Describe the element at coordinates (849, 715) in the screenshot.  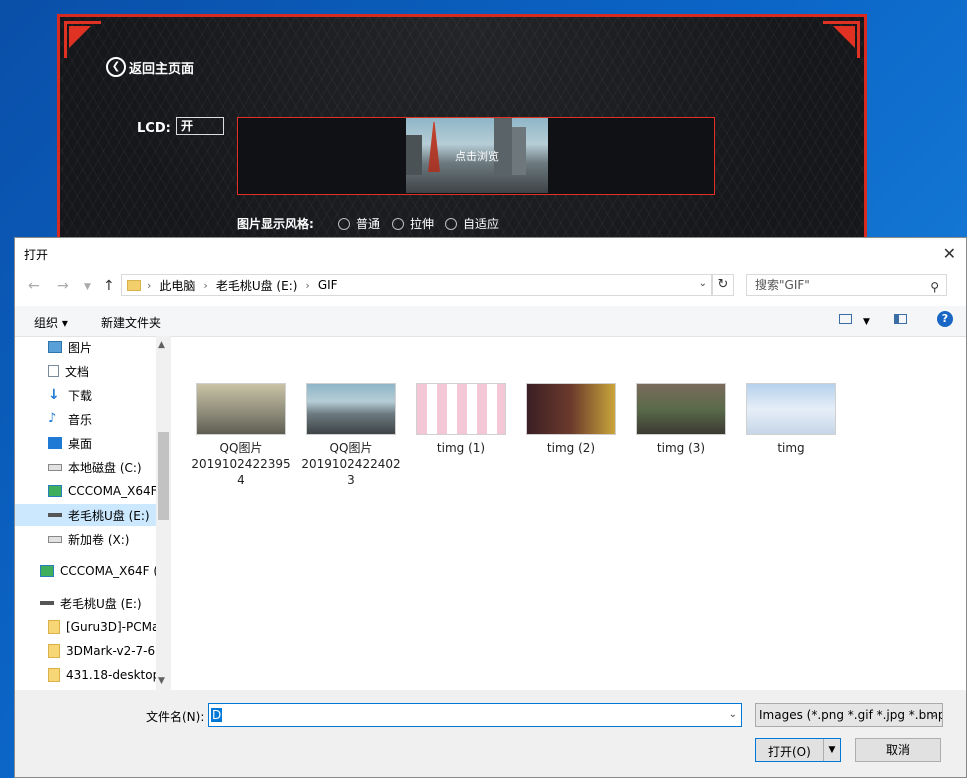
I see `filetype-select: Images (*.png *.gif *.jpg *.bmp) ⌄` at that location.